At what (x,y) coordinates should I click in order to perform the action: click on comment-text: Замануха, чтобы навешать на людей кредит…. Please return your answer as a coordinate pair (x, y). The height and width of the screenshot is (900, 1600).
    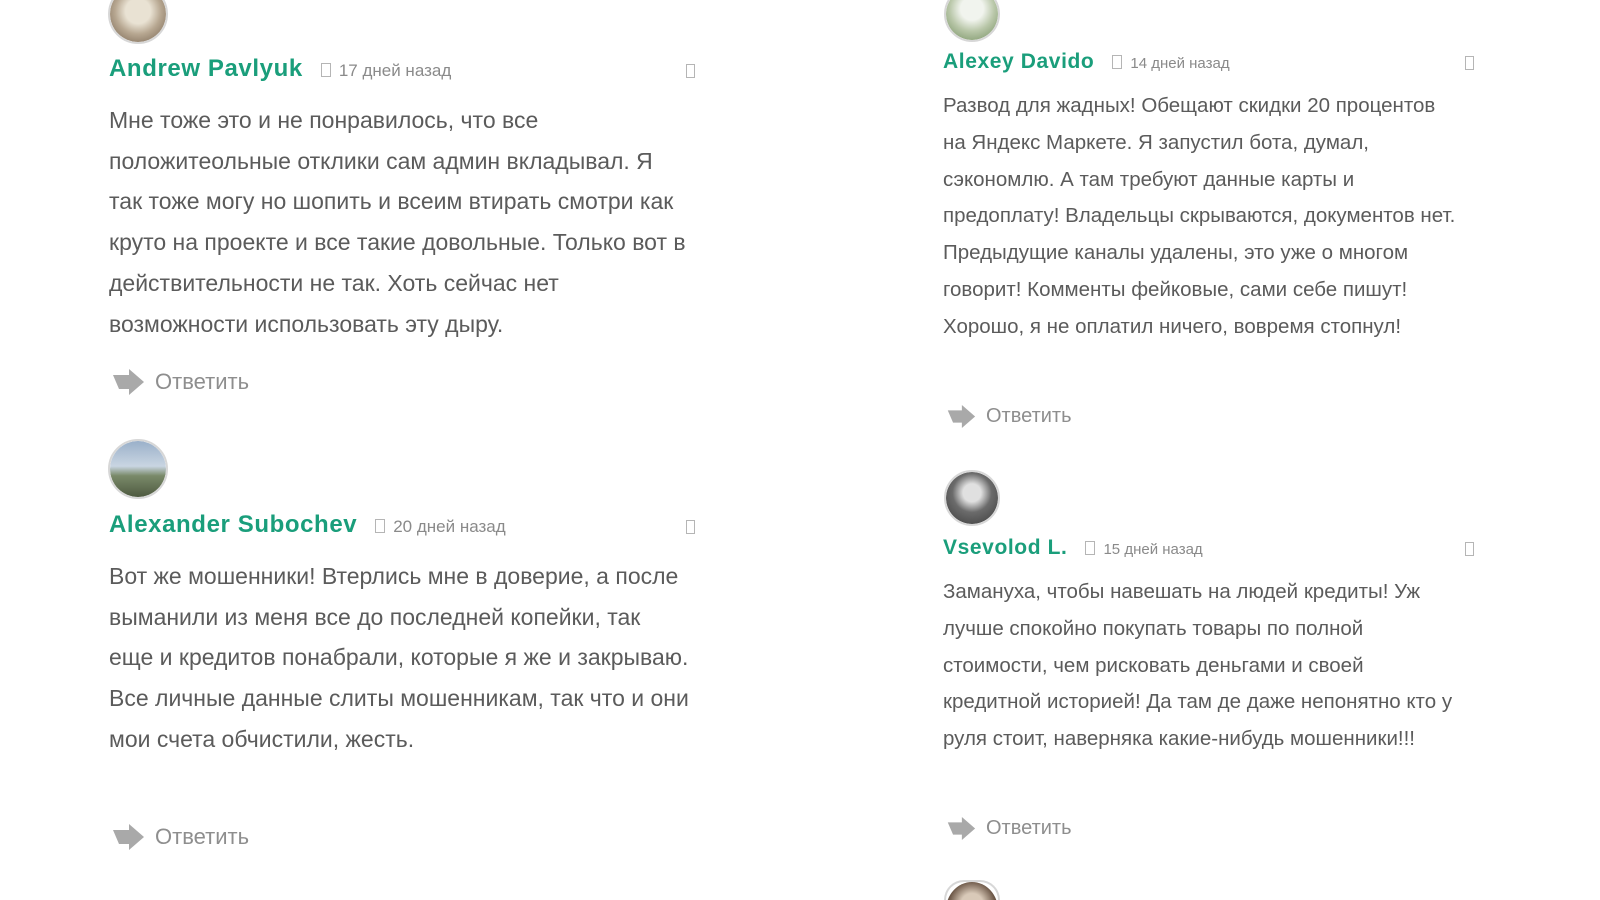
    Looking at the image, I should click on (1198, 665).